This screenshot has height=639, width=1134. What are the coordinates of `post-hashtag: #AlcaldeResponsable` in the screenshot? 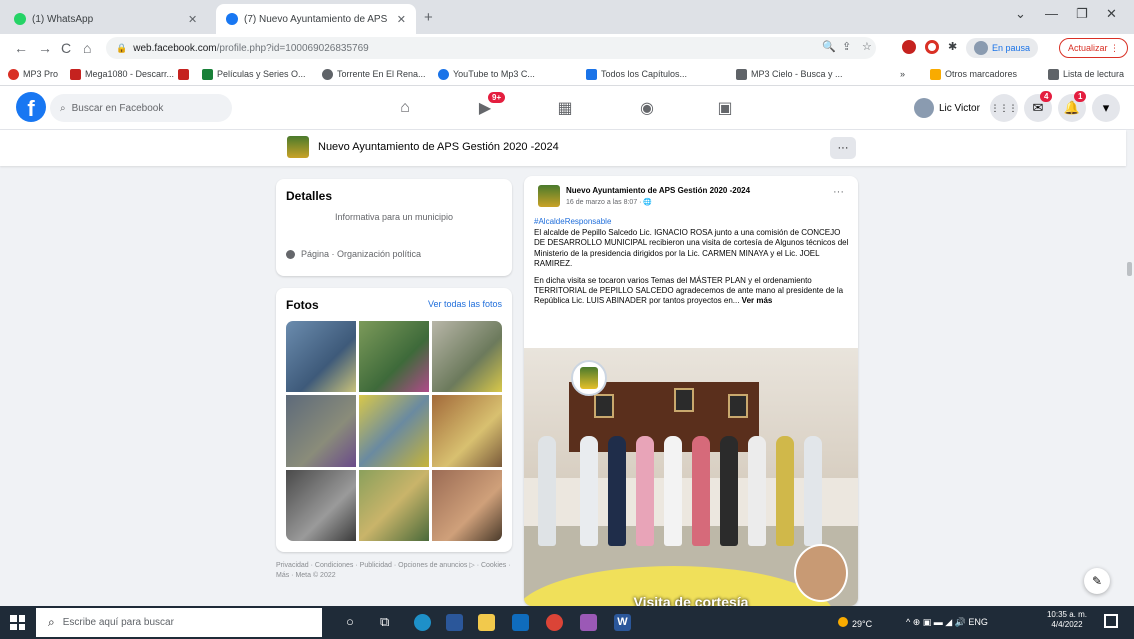 It's located at (572, 221).